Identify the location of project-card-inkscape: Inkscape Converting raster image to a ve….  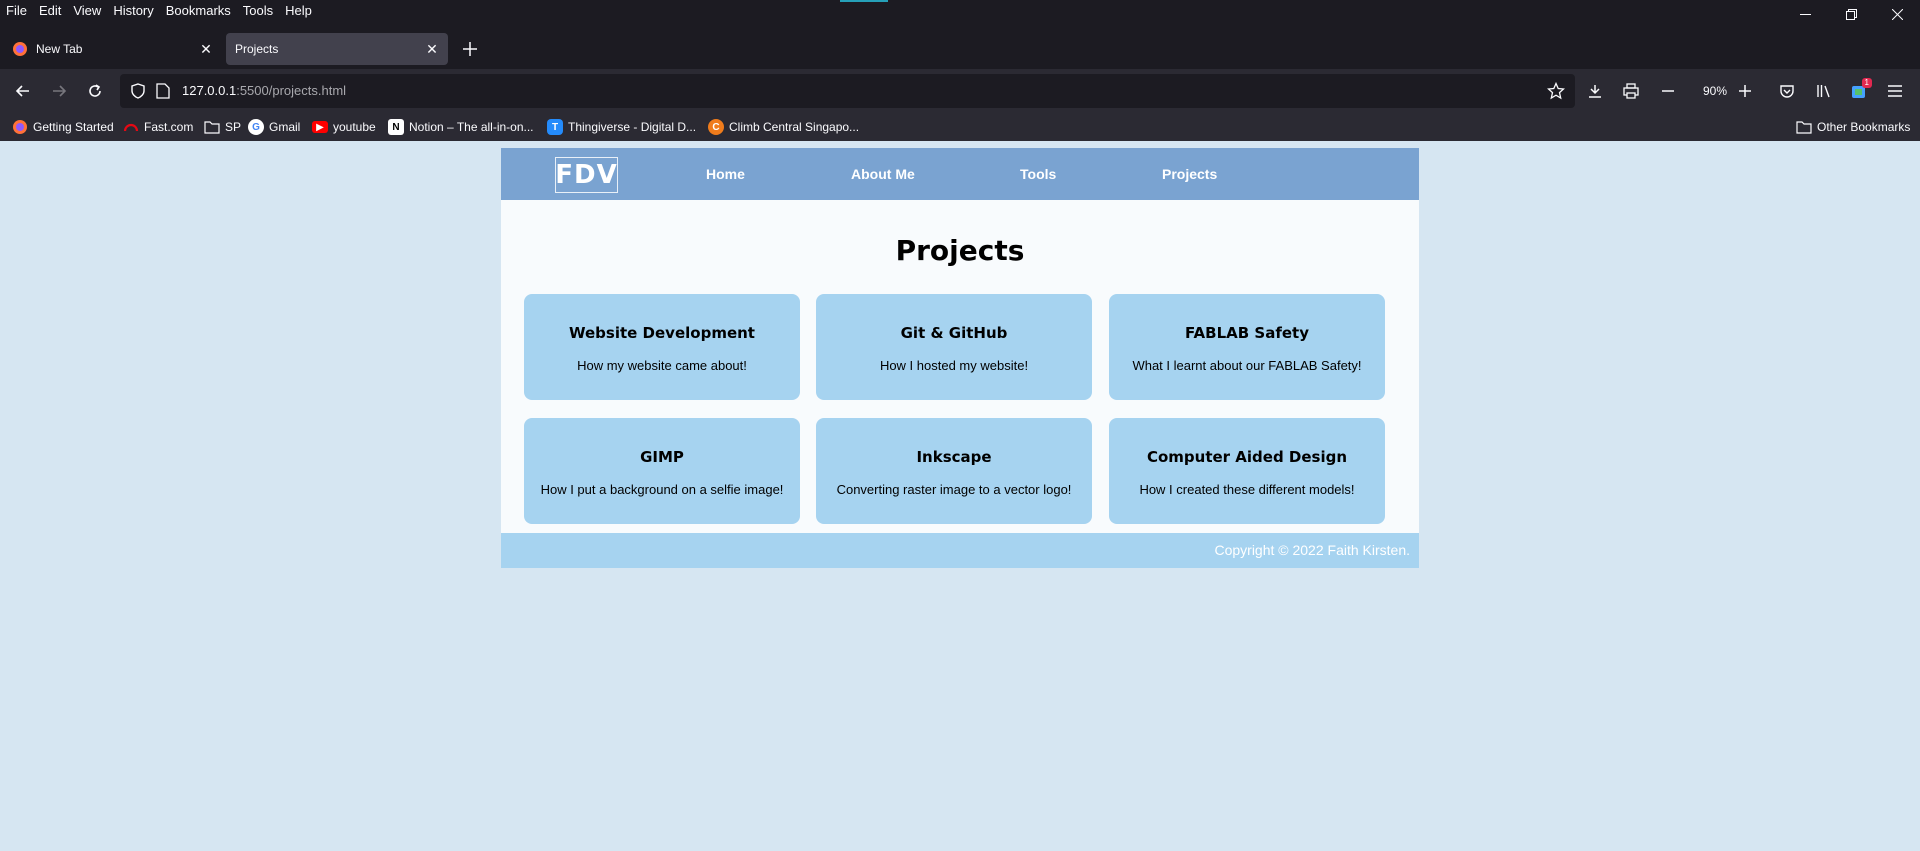
(954, 471).